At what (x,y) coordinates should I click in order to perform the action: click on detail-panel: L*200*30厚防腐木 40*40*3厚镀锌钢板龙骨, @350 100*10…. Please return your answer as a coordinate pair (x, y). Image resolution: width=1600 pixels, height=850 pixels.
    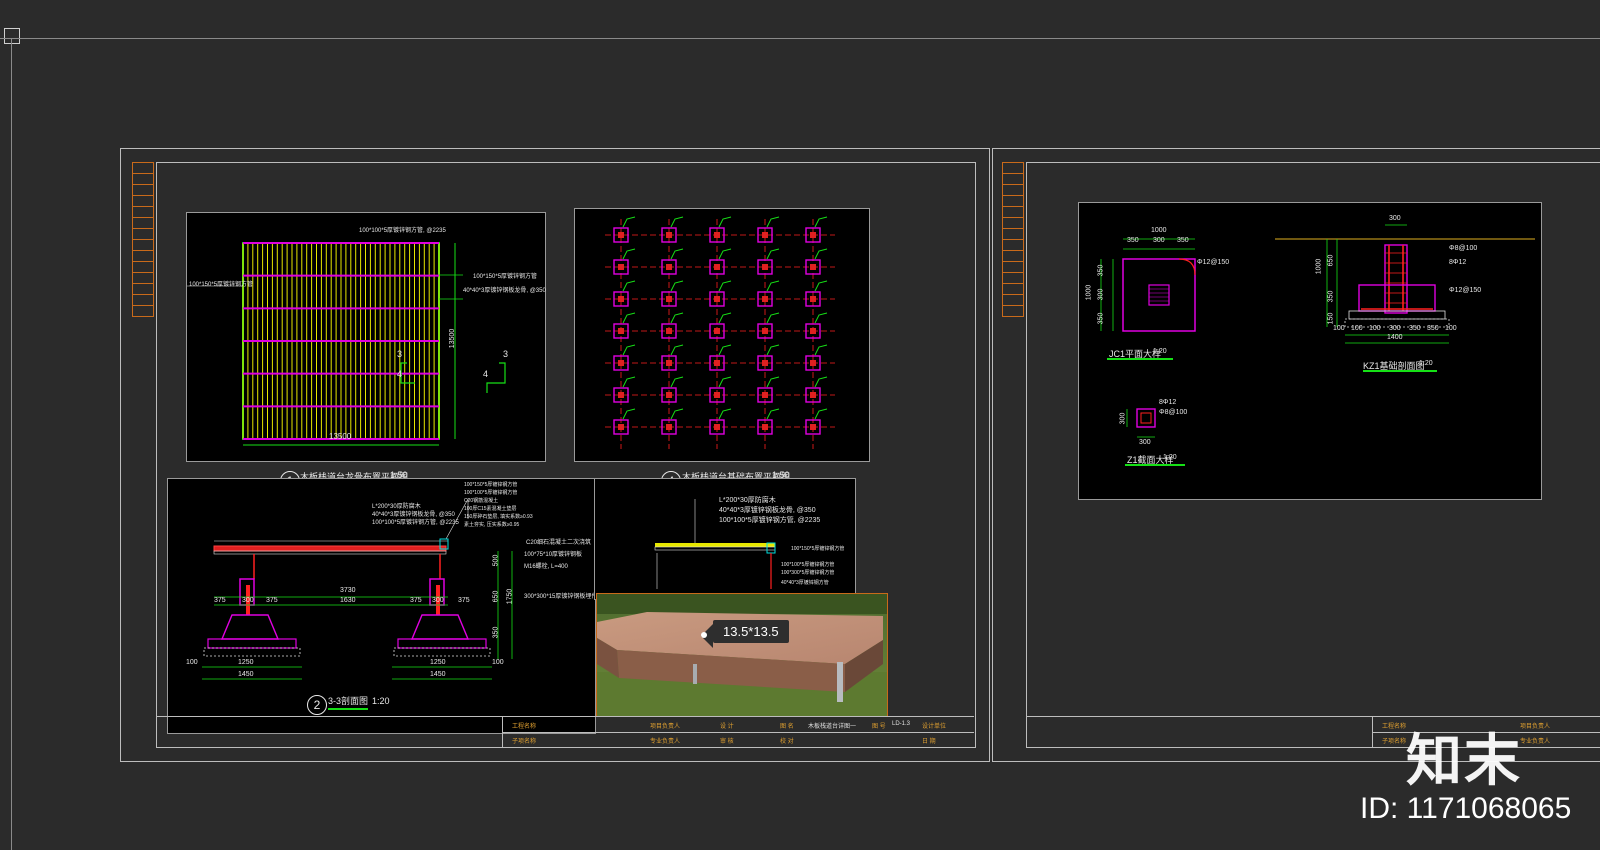
    Looking at the image, I should click on (725, 539).